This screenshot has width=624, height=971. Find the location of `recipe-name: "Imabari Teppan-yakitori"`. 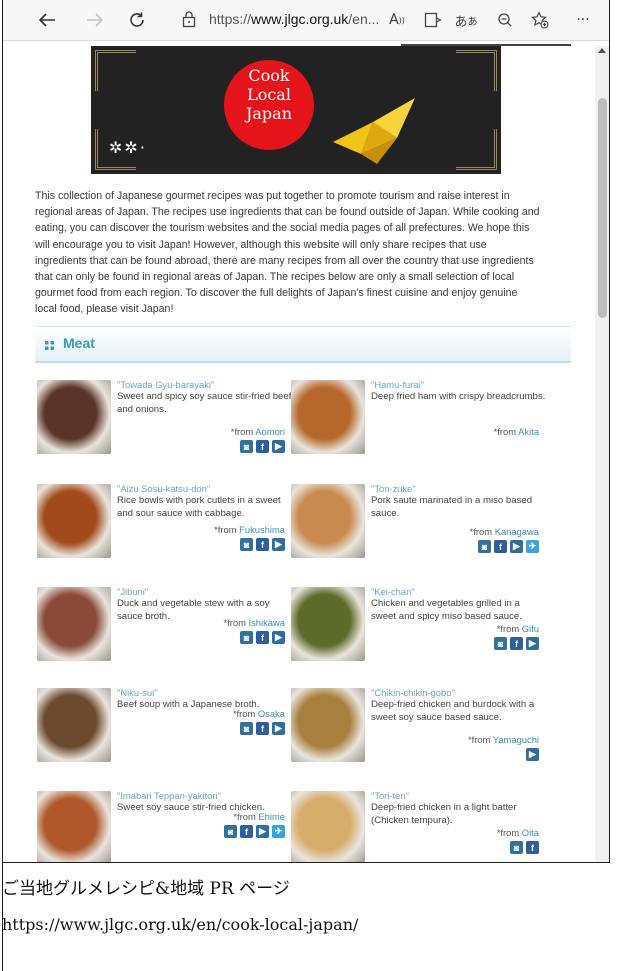

recipe-name: "Imabari Teppan-yakitori" is located at coordinates (169, 795).